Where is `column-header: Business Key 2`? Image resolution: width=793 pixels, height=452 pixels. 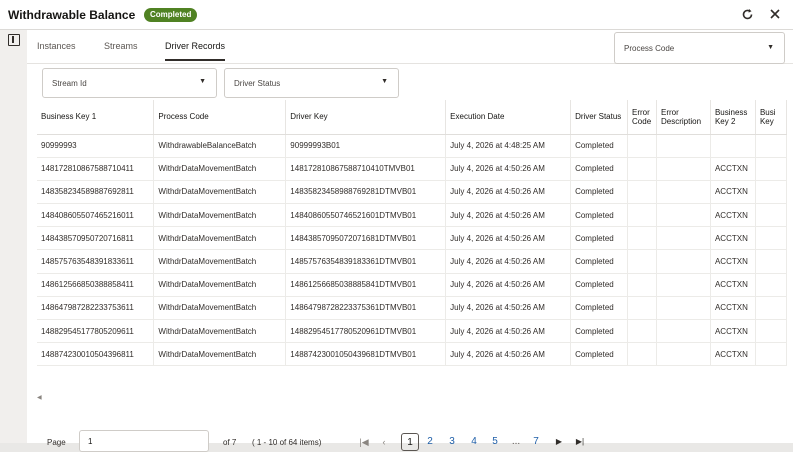
column-header: Business Key 2 is located at coordinates (733, 117).